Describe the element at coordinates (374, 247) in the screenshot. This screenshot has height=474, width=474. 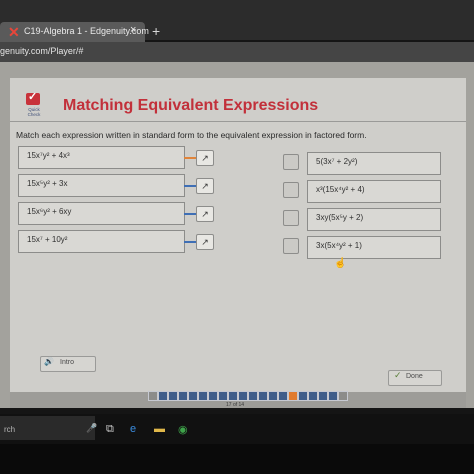
I see `factored-form-expression: 3x(5x⁴y² + 1)` at that location.